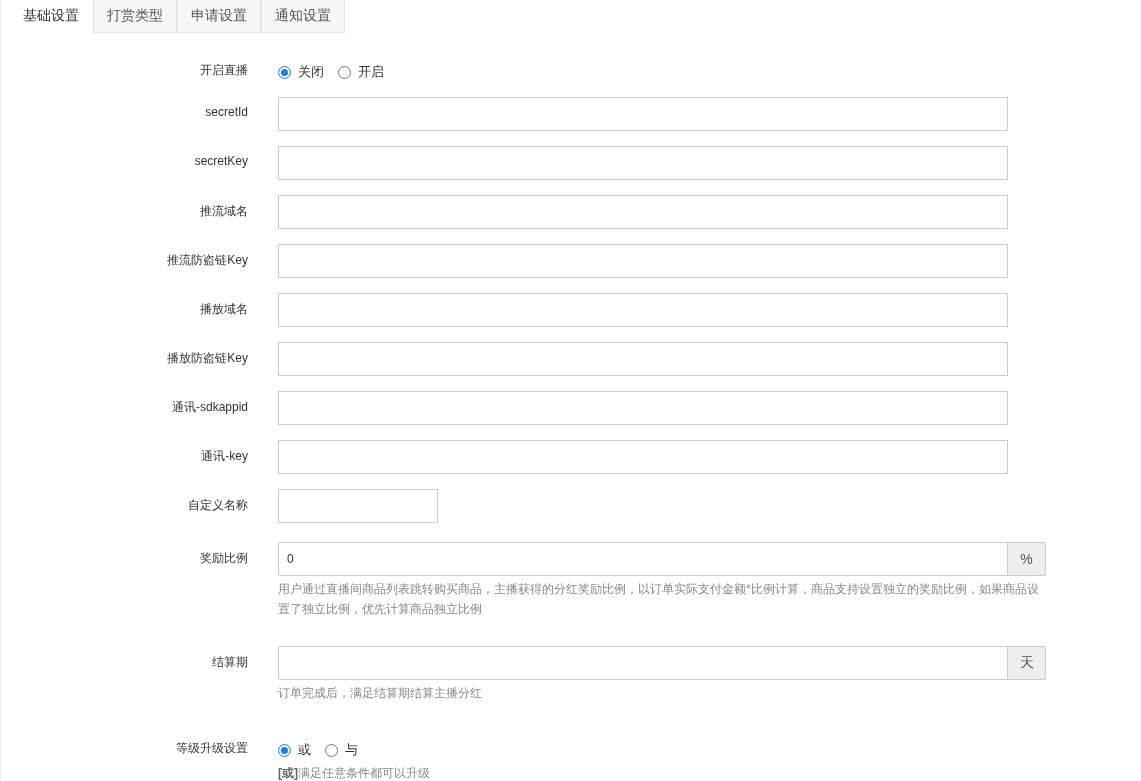  I want to click on radio-label: 关闭, so click(311, 72).